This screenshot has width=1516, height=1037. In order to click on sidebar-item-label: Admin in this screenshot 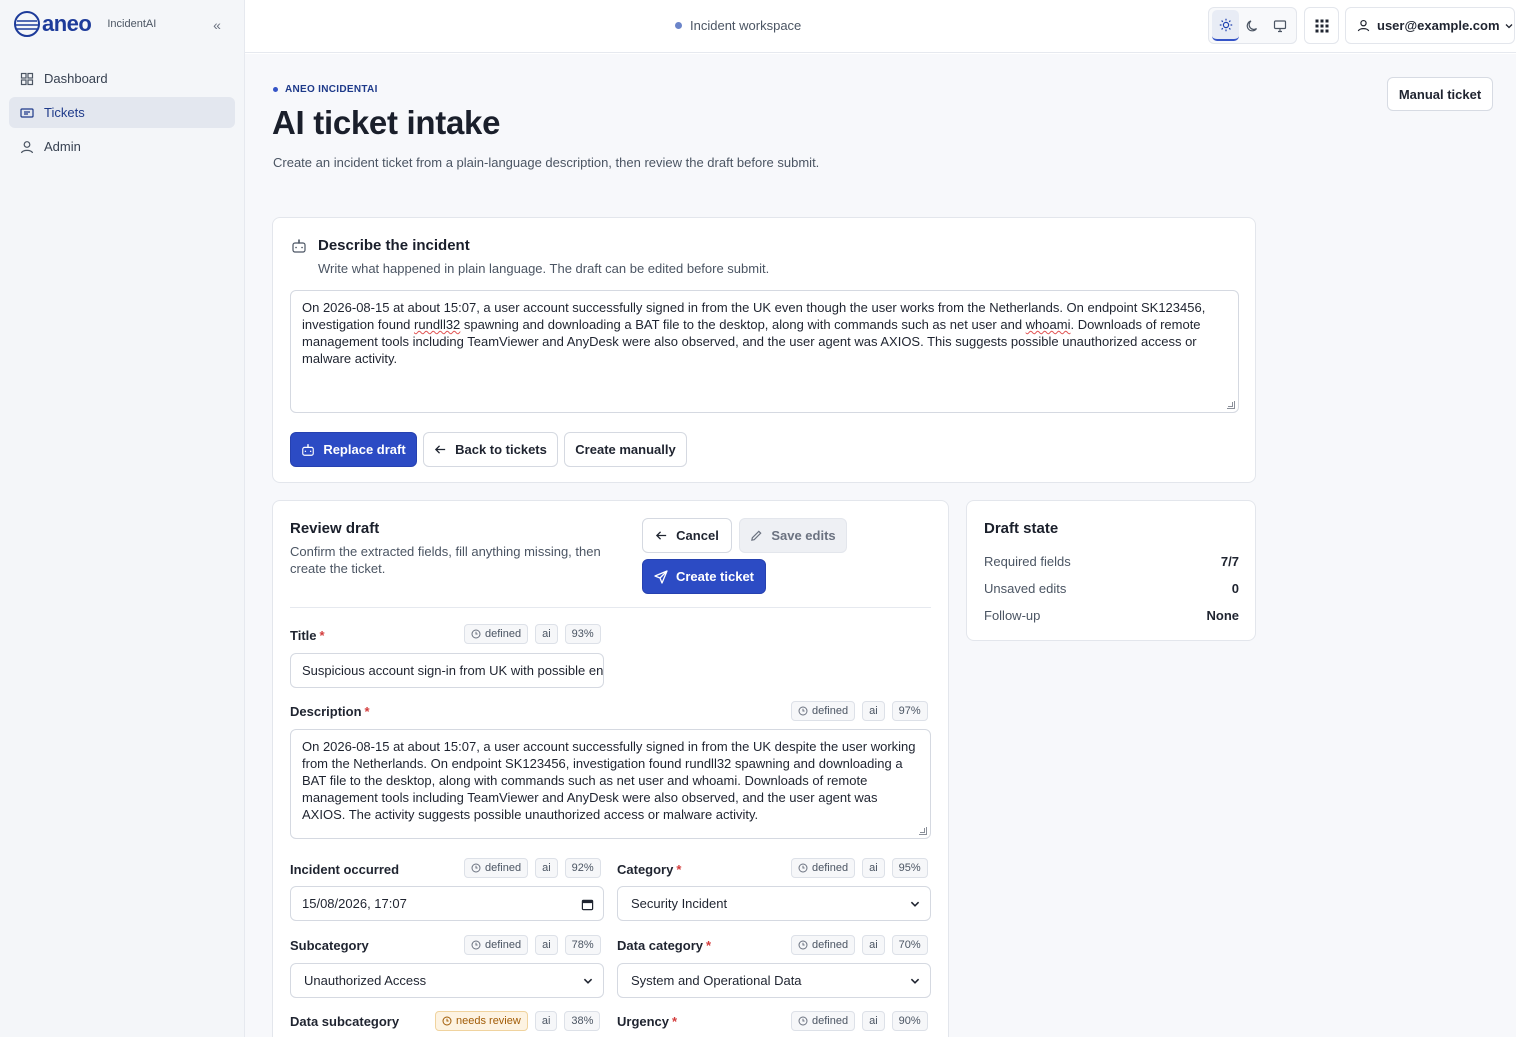, I will do `click(62, 146)`.